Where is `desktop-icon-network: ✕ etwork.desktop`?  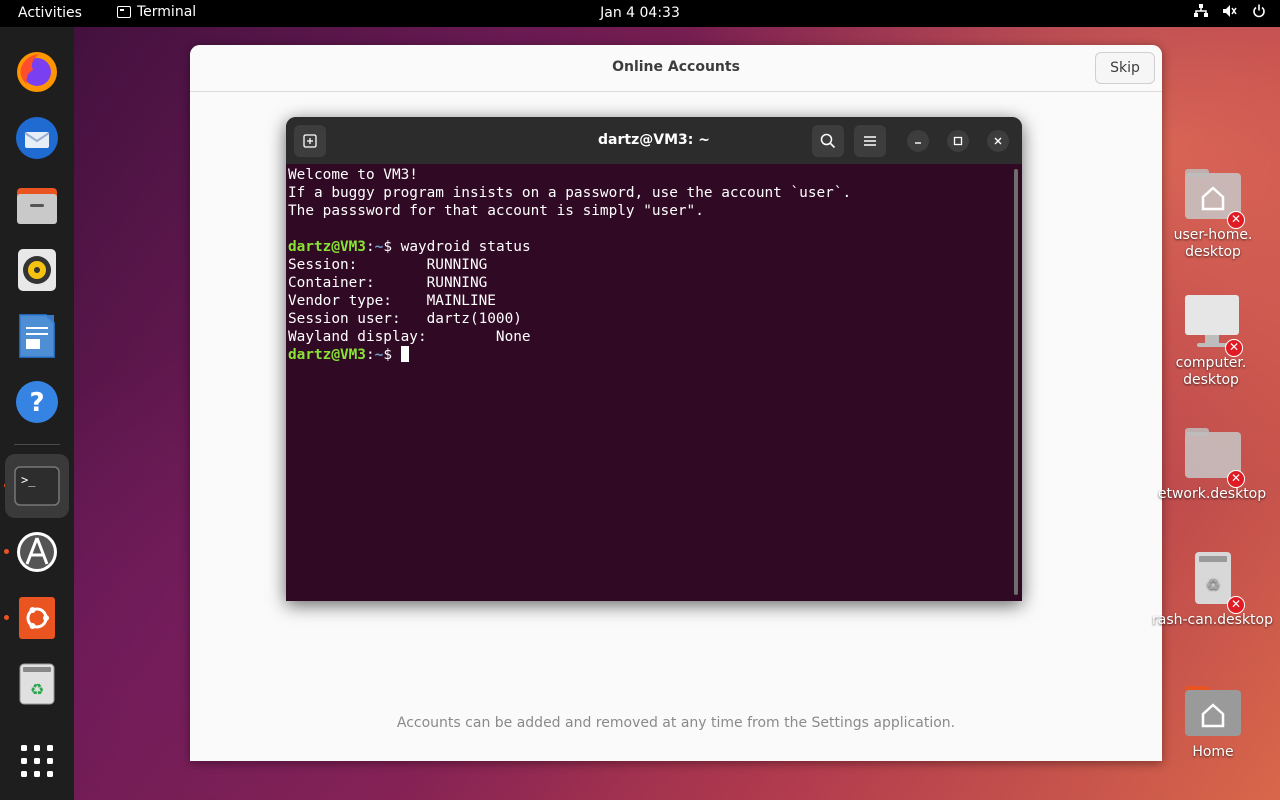
desktop-icon-network: ✕ etwork.desktop is located at coordinates (1213, 464).